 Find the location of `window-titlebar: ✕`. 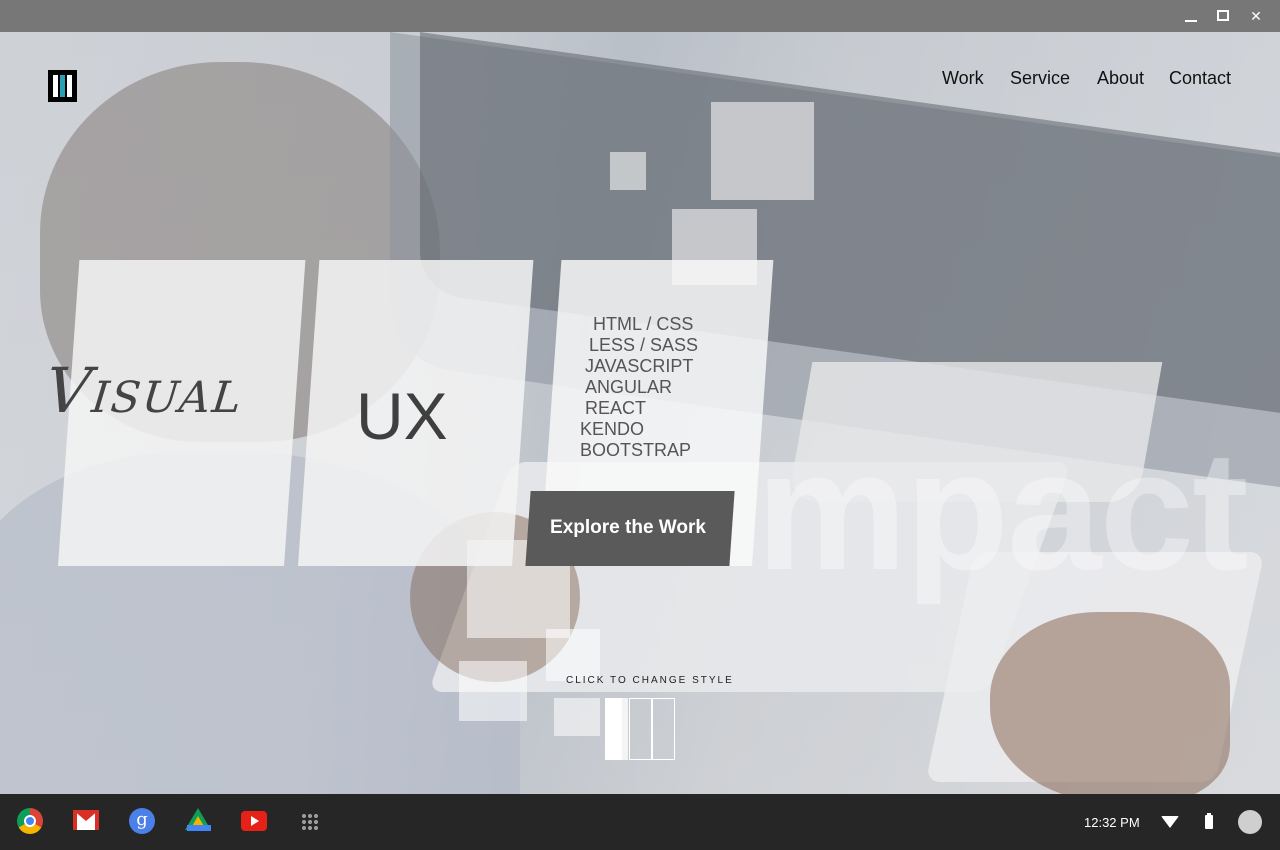

window-titlebar: ✕ is located at coordinates (640, 16).